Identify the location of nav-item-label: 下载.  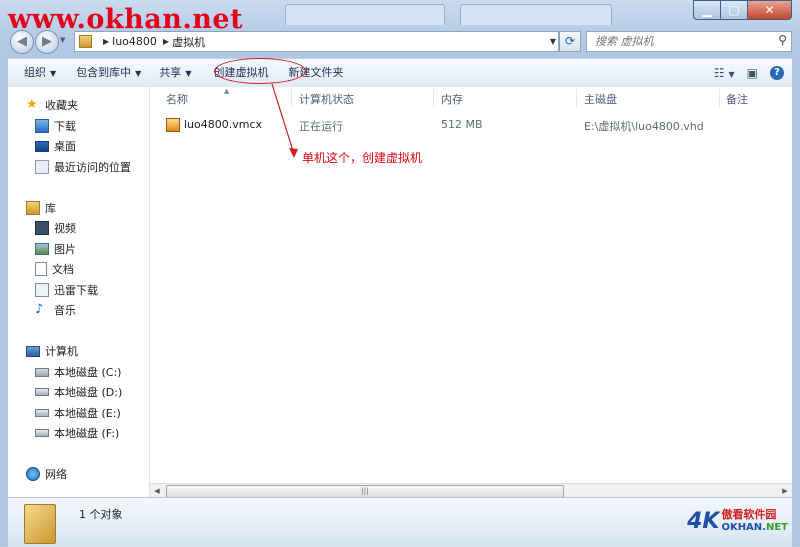
(65, 126).